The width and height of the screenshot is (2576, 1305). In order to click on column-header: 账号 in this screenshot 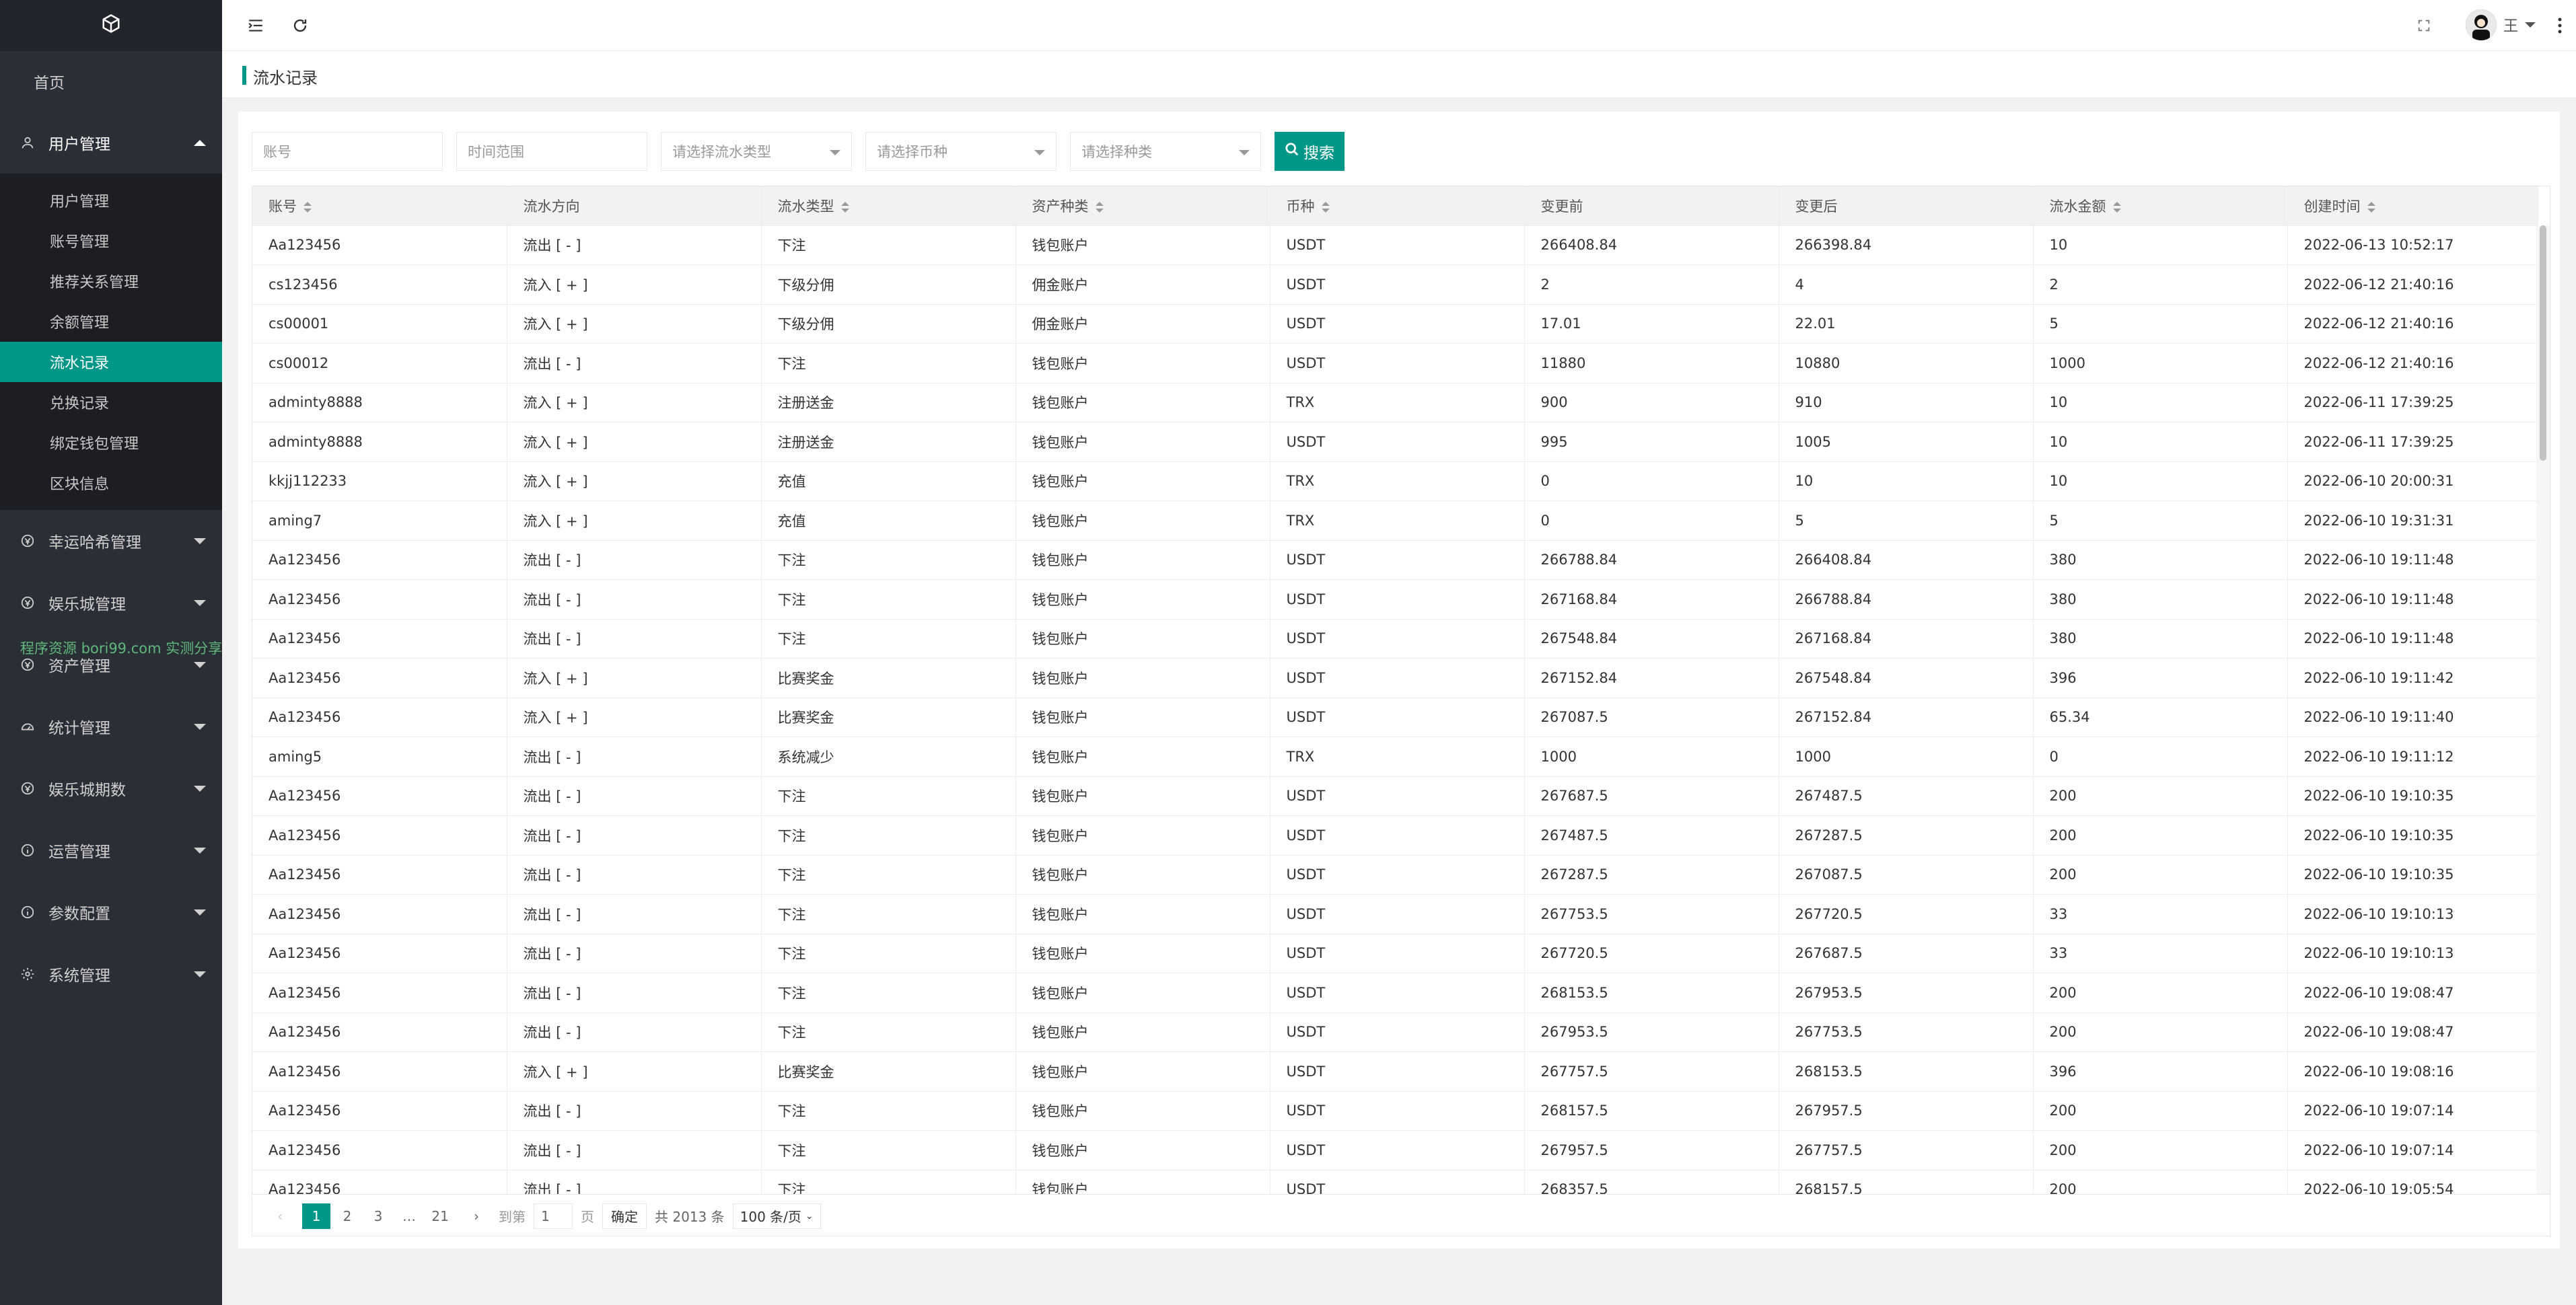, I will do `click(379, 206)`.